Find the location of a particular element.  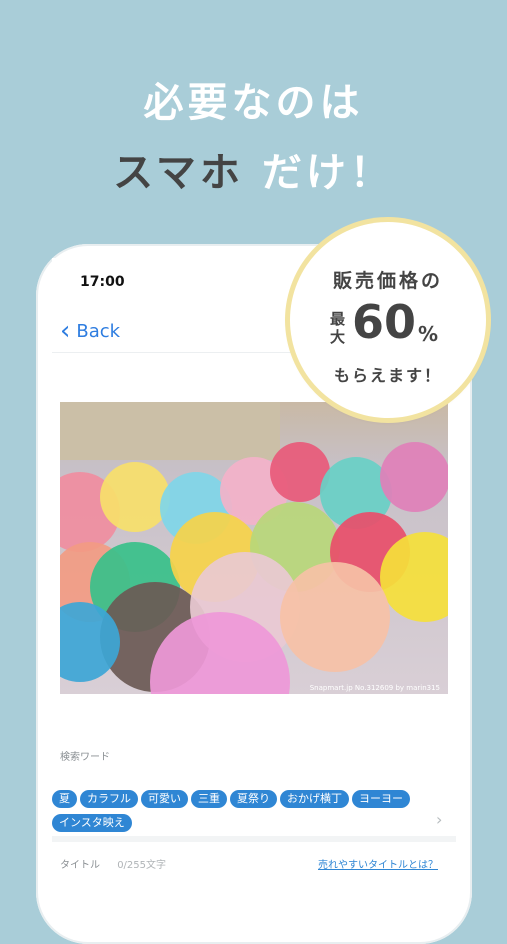

badge-line-2: 最 大 60 % is located at coordinates (384, 322).